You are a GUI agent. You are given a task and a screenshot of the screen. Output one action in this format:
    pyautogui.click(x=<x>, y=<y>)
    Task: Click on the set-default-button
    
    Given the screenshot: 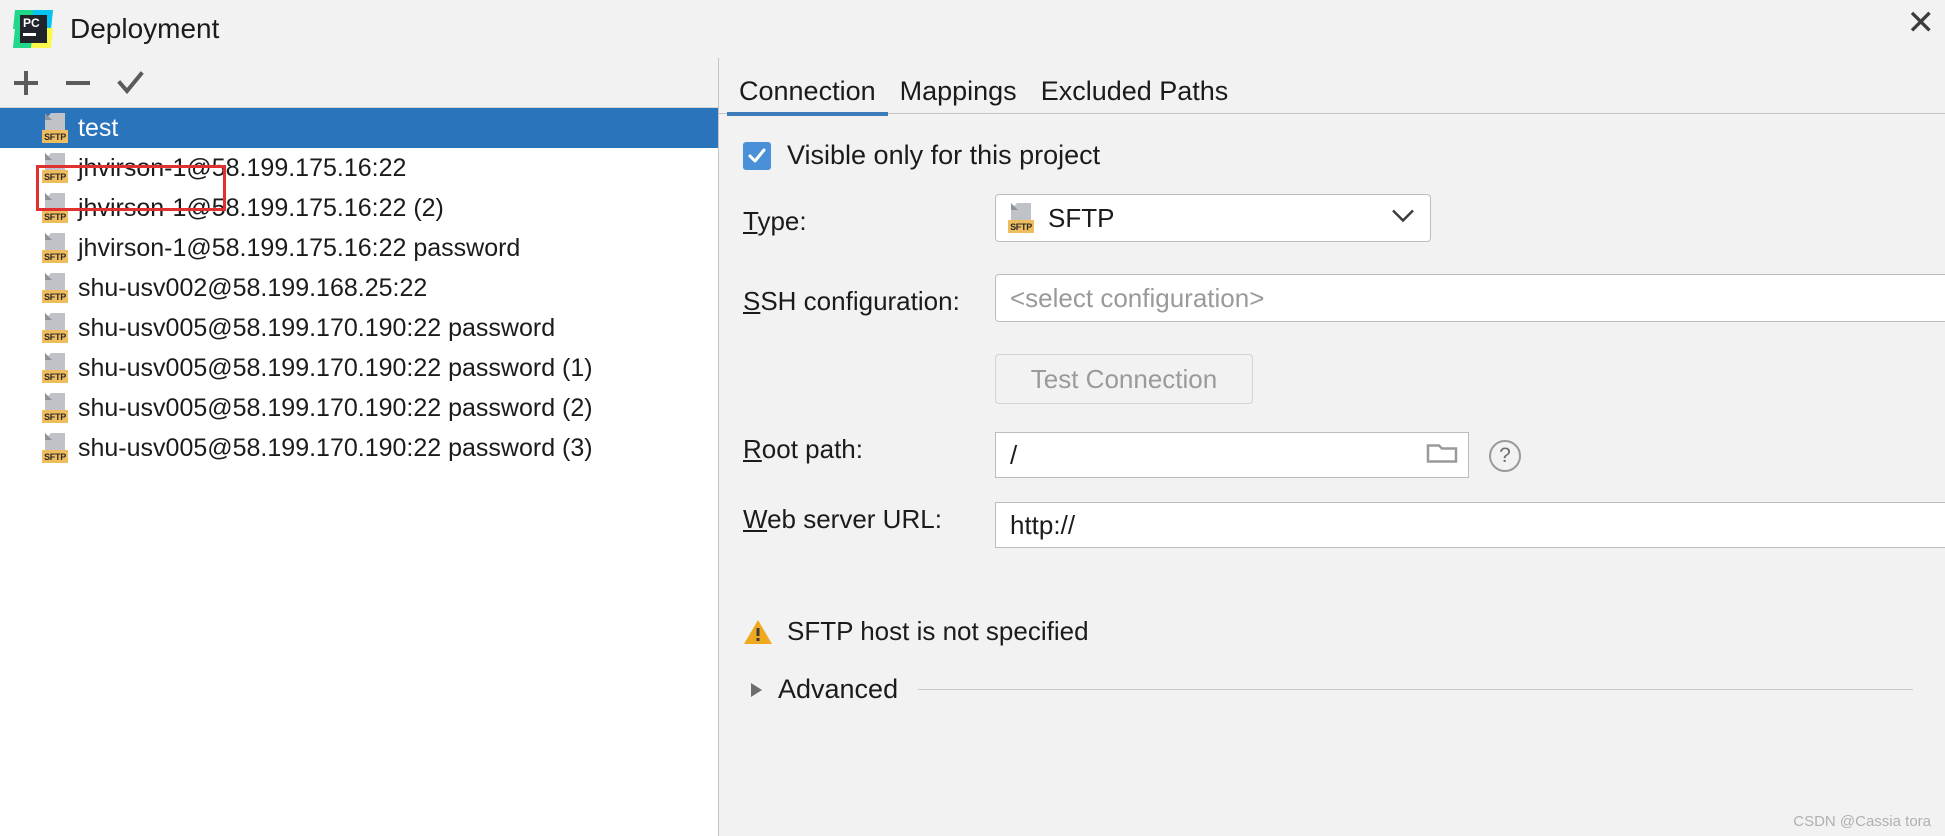 What is the action you would take?
    pyautogui.click(x=130, y=83)
    